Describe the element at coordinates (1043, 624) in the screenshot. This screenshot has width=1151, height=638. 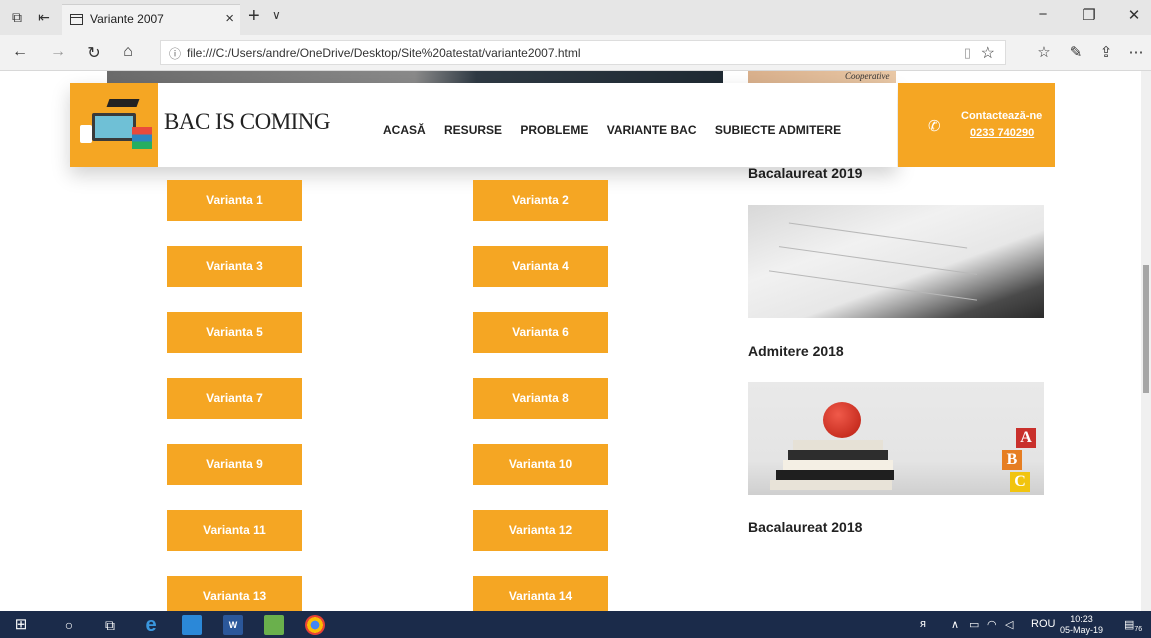
I see `language-indicator: ROU` at that location.